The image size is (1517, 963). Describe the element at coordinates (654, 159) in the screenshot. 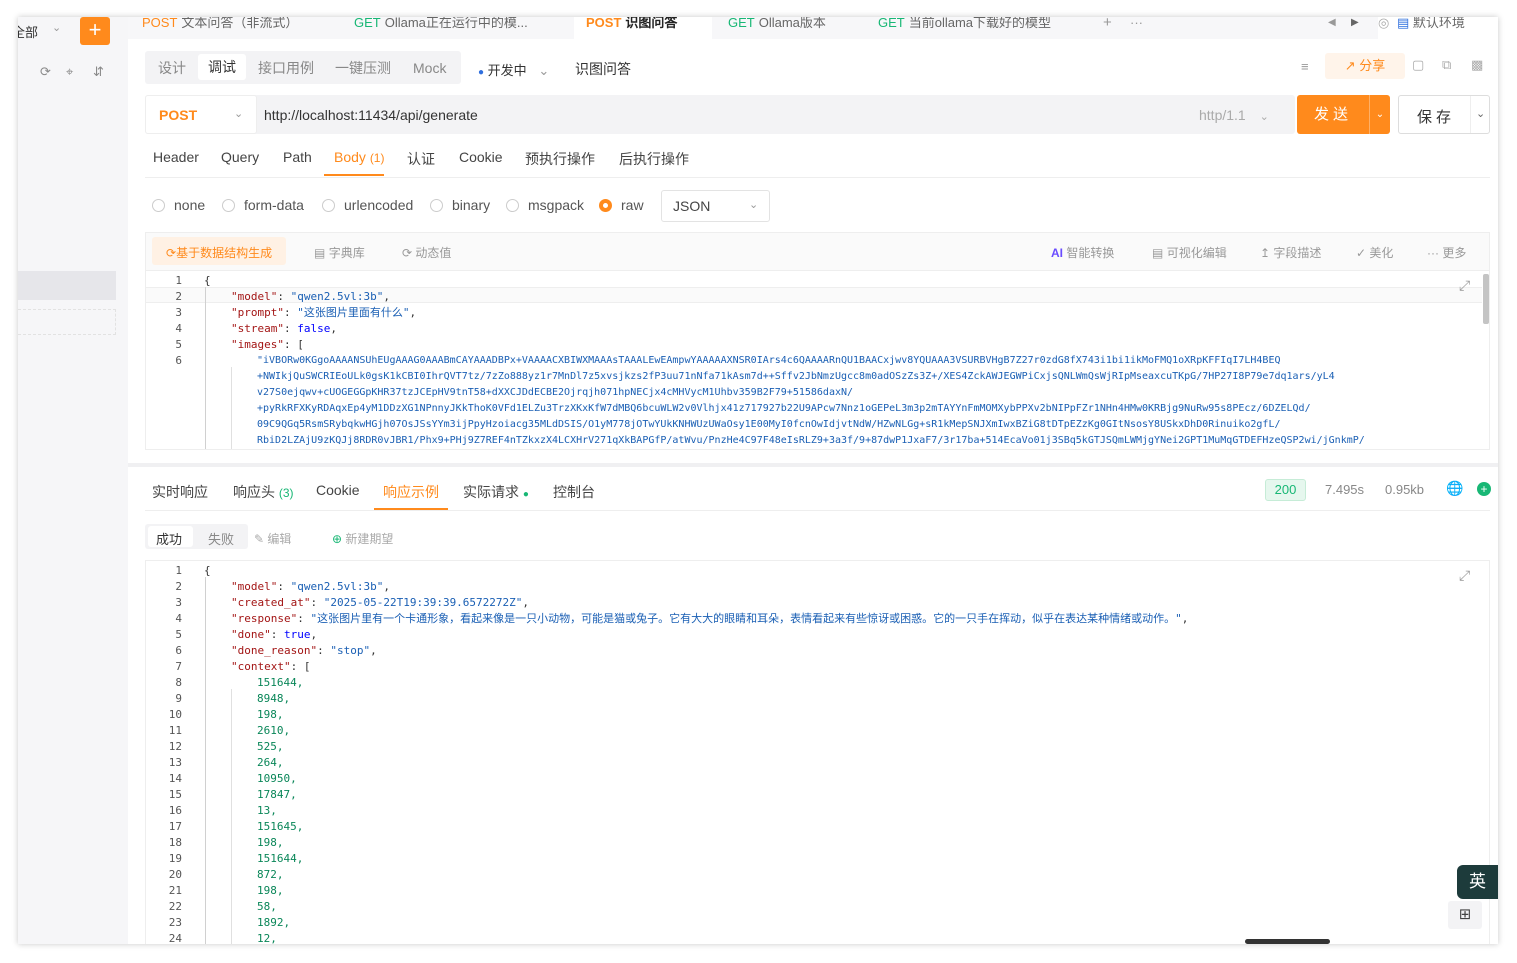

I see `tab-post-script: 后执行操作` at that location.